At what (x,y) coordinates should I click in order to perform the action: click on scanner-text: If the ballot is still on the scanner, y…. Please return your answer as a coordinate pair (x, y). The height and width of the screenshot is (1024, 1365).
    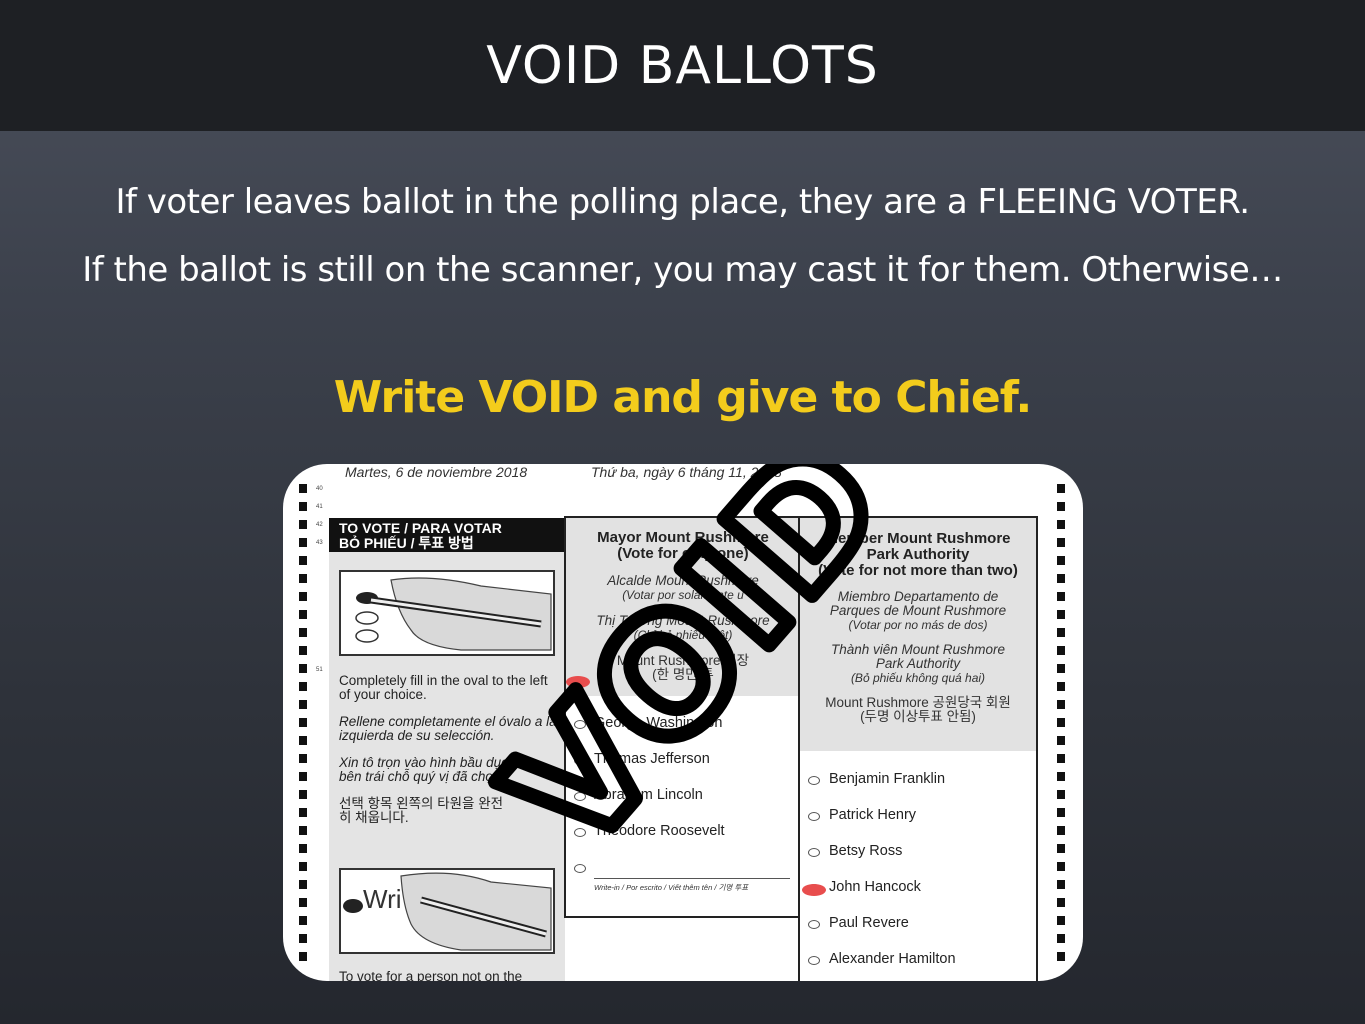
    Looking at the image, I should click on (682, 270).